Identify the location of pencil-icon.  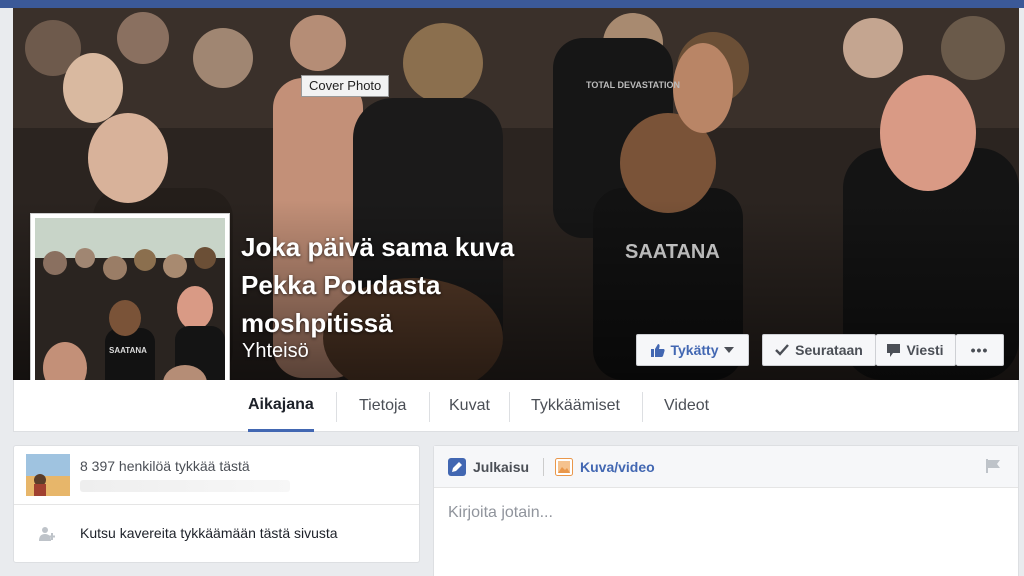
(457, 467).